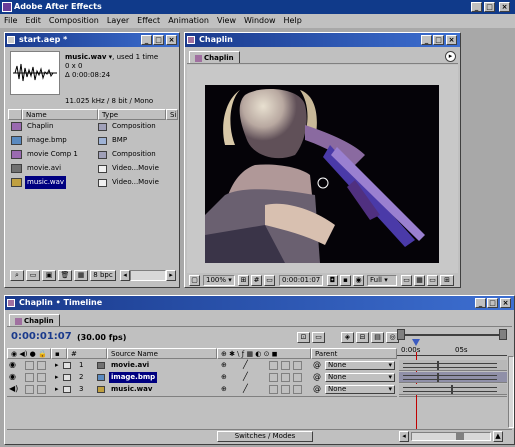 This screenshot has width=515, height=447. What do you see at coordinates (318, 337) in the screenshot?
I see `live-update-button: ▭` at bounding box center [318, 337].